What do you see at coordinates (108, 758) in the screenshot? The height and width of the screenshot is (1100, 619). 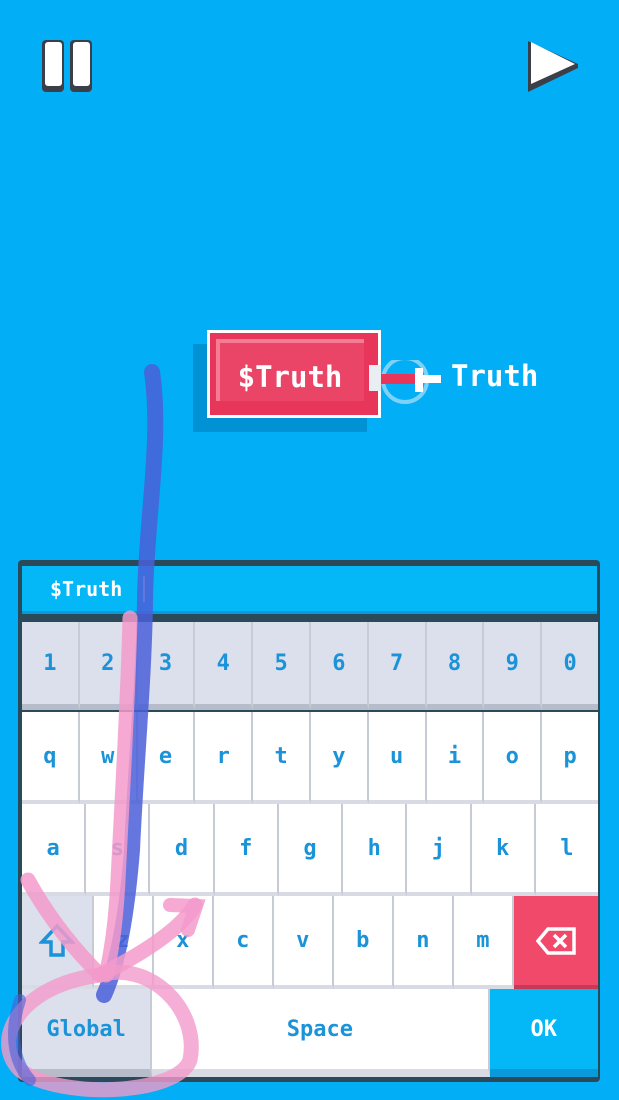 I see `key-w: w` at bounding box center [108, 758].